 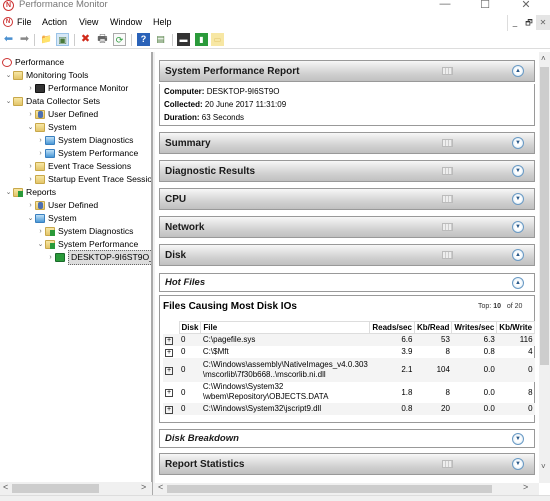 I want to click on tree-item-reports-system-diagnostics: › System Diagnostics, so click(x=84, y=231).